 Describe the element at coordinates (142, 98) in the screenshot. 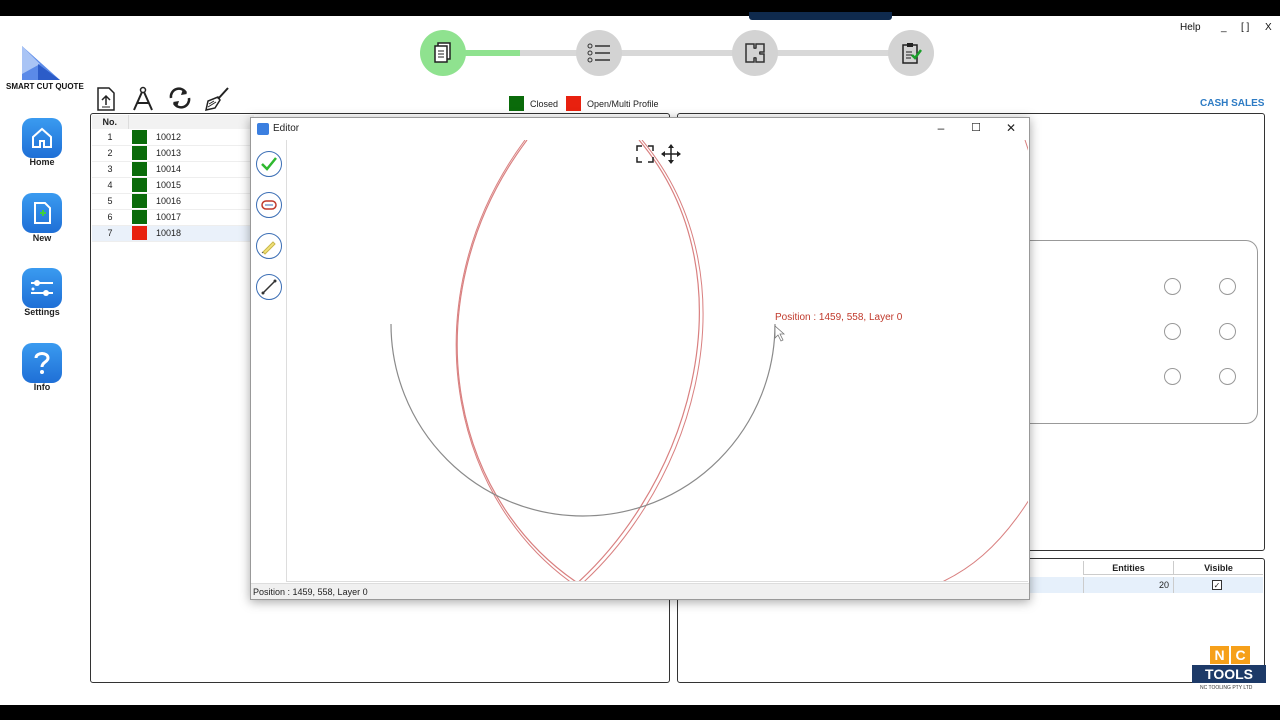

I see `compass-icon` at that location.